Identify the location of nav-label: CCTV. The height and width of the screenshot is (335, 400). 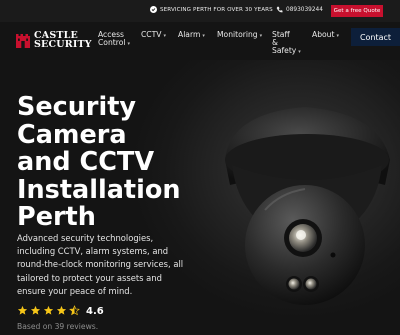
(151, 34).